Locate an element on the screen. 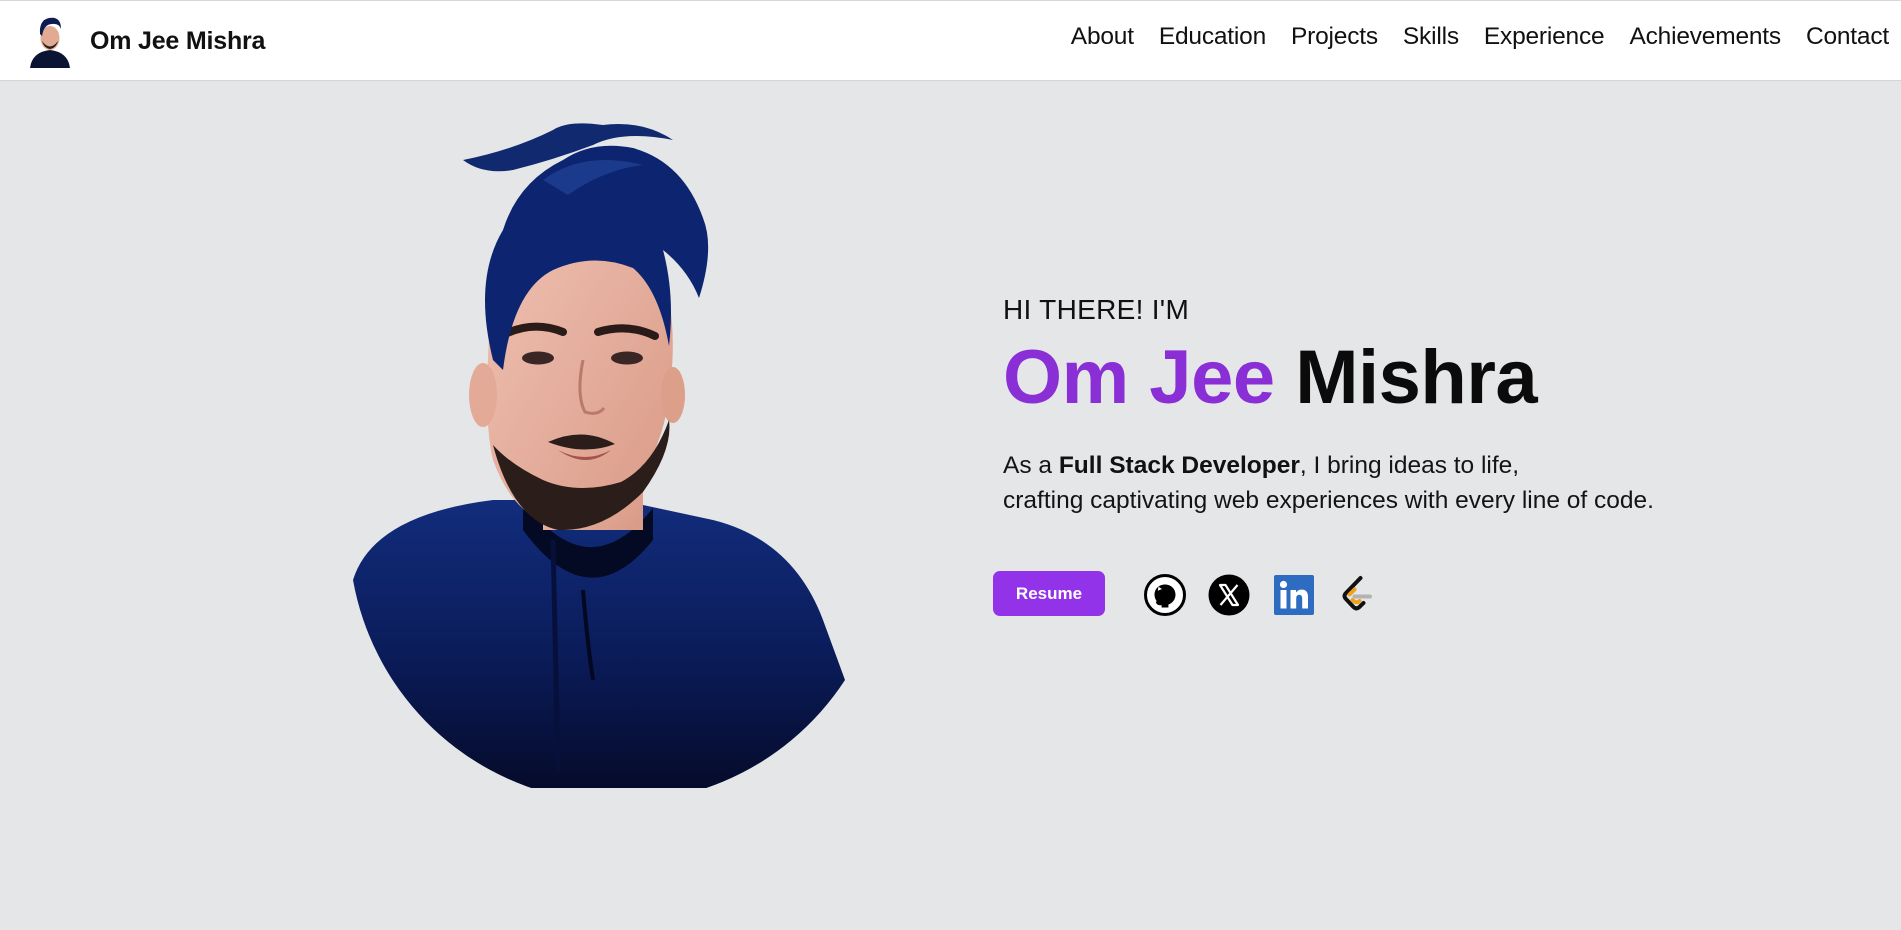 The image size is (1901, 930). brand: Om Jee Mishra is located at coordinates (146, 41).